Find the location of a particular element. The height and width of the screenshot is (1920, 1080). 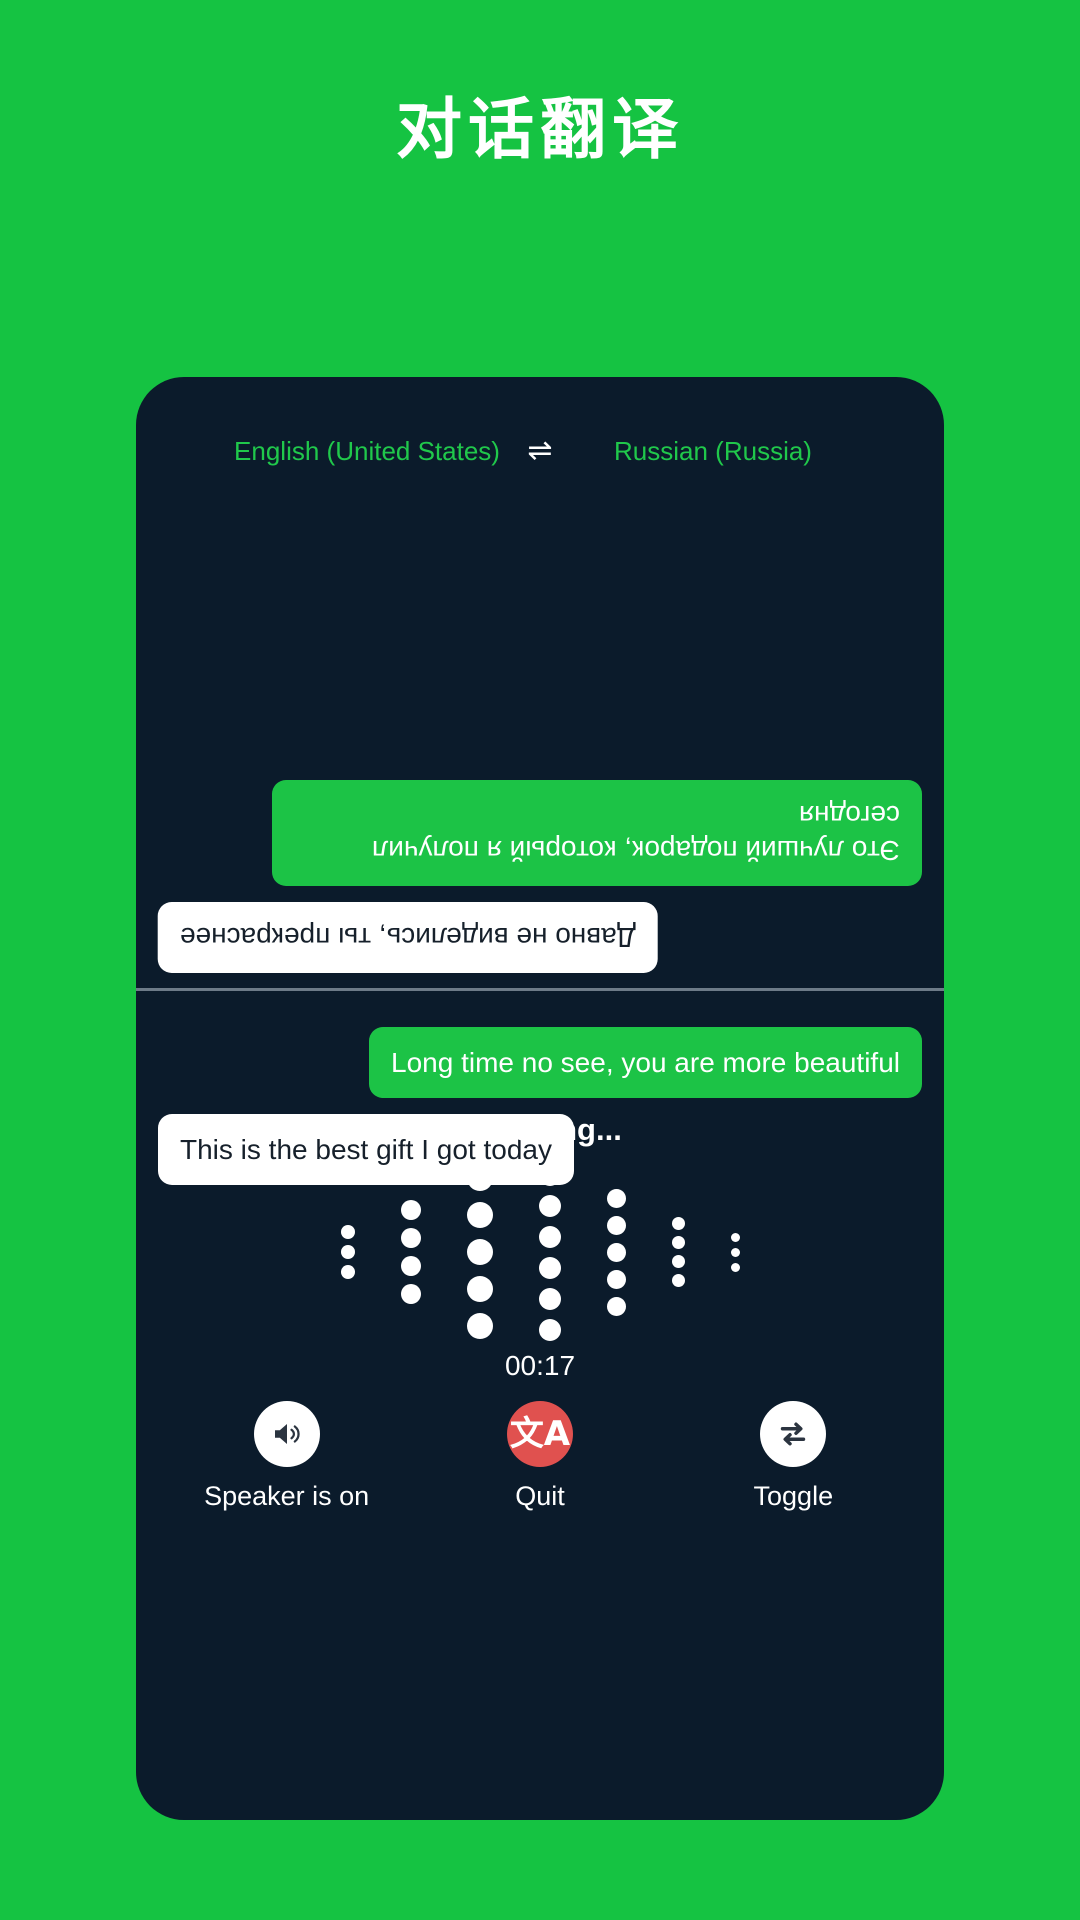

recording-timer: 00:17 is located at coordinates (540, 1365).